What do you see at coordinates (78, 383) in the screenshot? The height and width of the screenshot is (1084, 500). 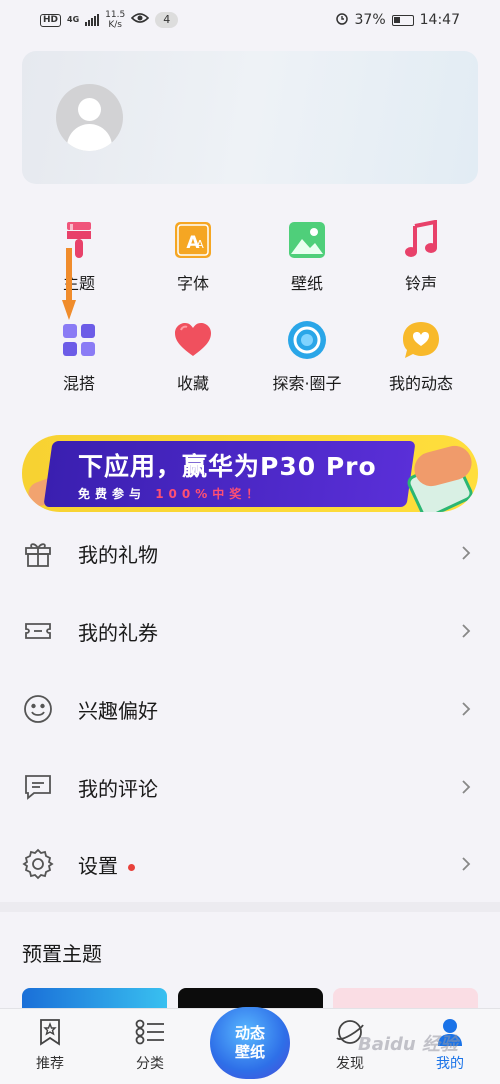 I see `grid-label: 混搭` at bounding box center [78, 383].